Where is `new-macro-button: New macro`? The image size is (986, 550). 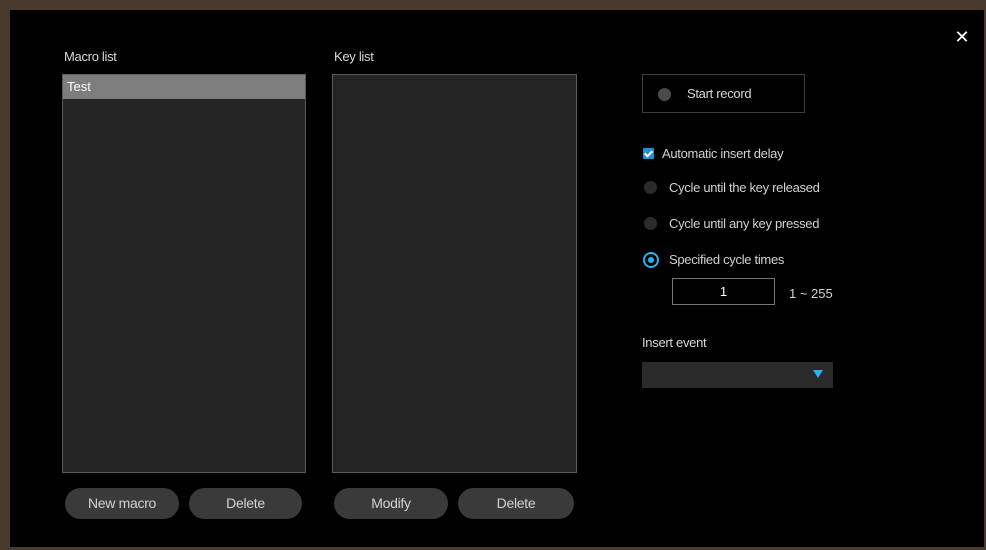
new-macro-button: New macro is located at coordinates (122, 503).